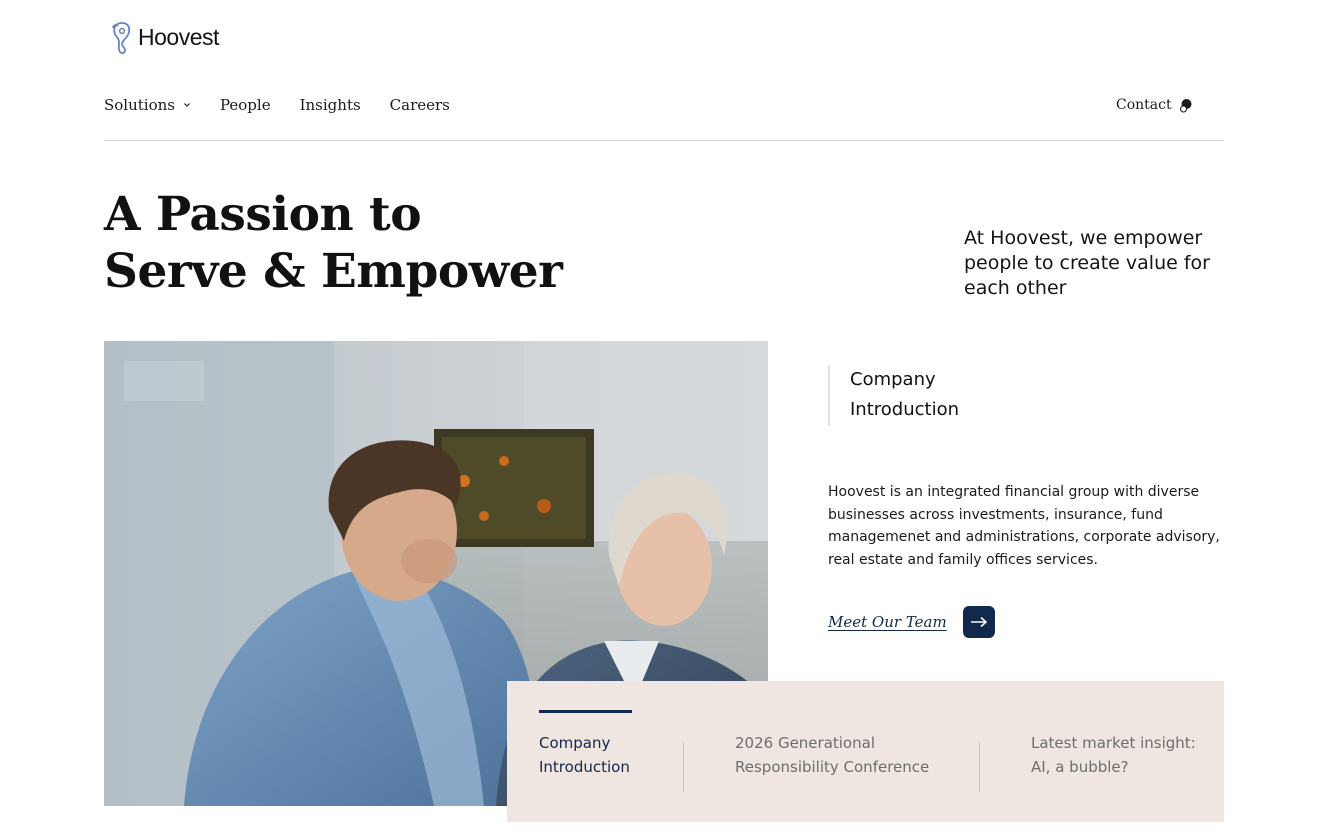  I want to click on nav-item-label: Insights, so click(330, 105).